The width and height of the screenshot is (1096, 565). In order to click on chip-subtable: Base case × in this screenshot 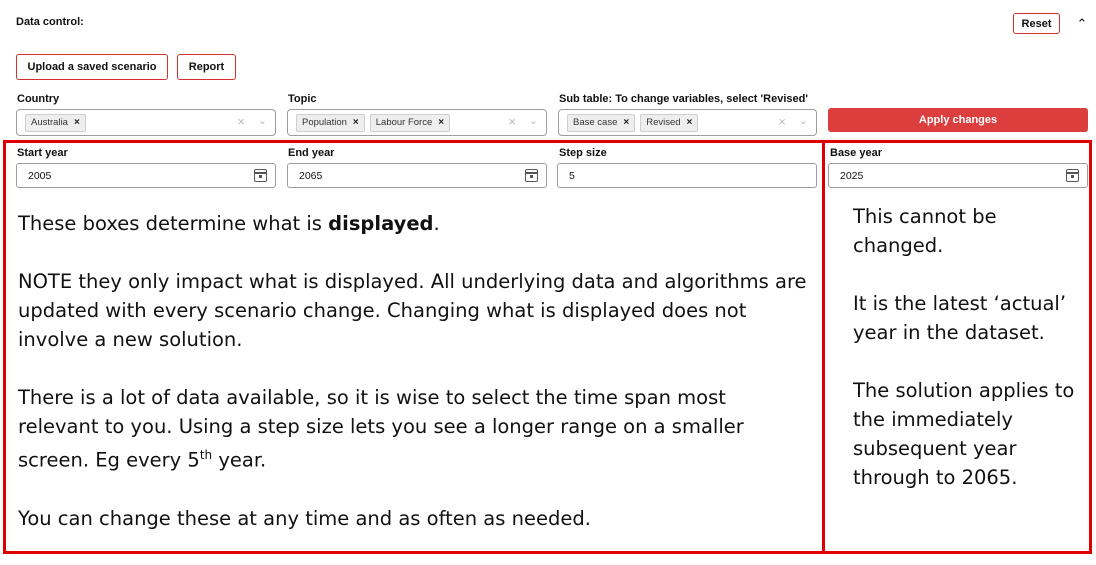, I will do `click(601, 122)`.